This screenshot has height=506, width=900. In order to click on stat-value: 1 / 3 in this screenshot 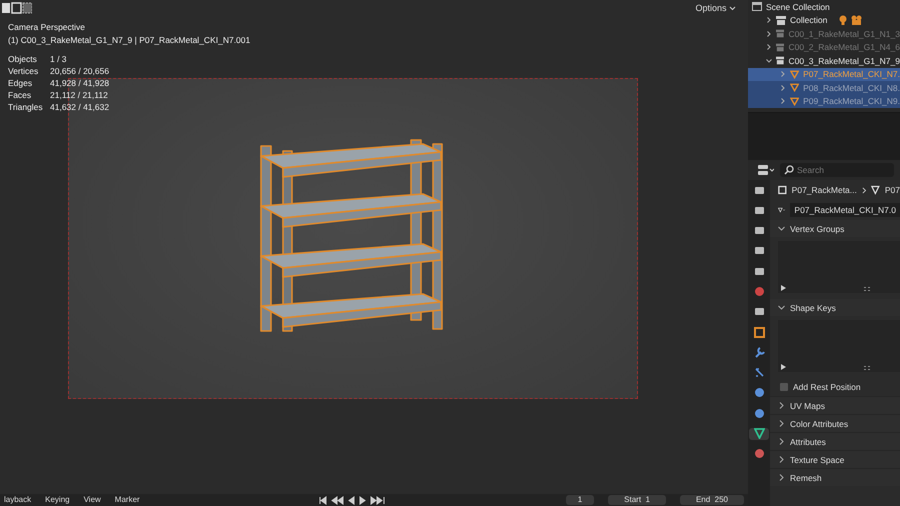, I will do `click(59, 59)`.